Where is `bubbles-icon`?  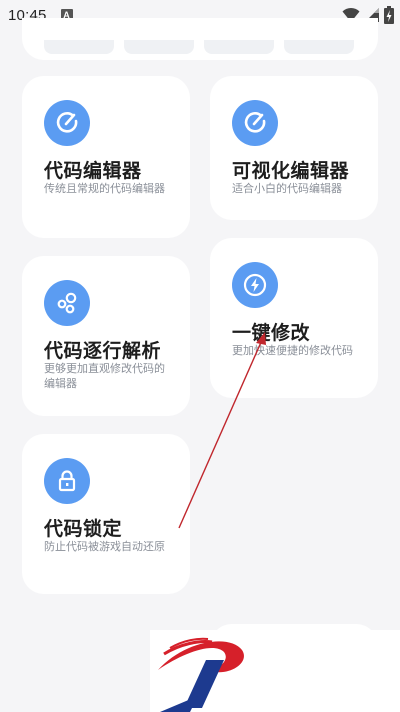
bubbles-icon is located at coordinates (67, 303).